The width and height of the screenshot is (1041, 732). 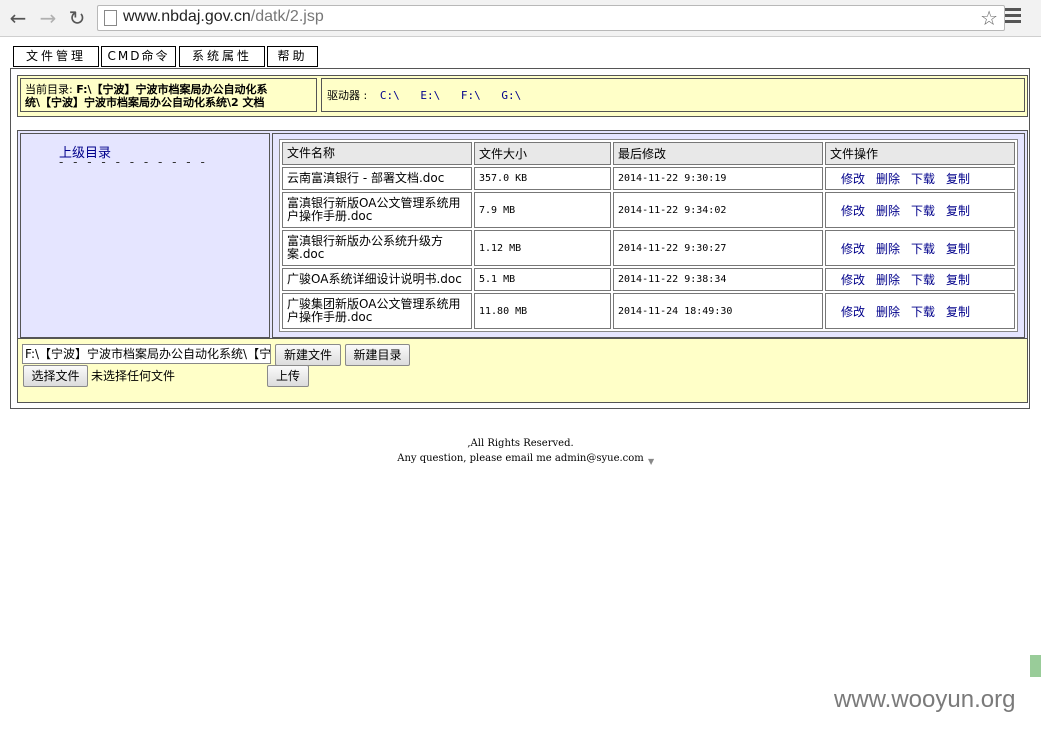 I want to click on file-modified: 2014-11-22 9:38:34, so click(x=718, y=279).